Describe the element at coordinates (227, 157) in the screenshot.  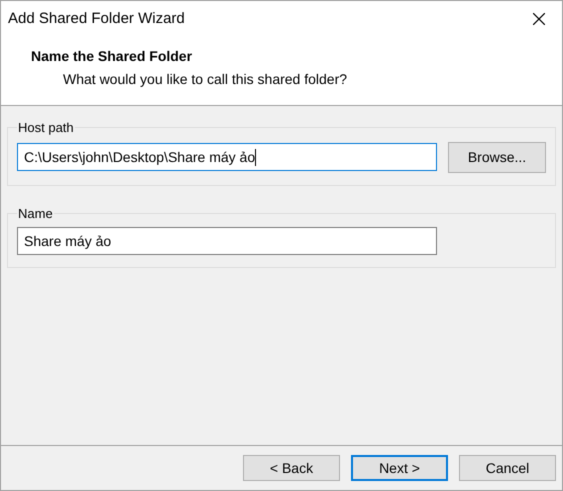
I see `text-field: C:\Users\john\Desktop\Share máy ảo` at that location.